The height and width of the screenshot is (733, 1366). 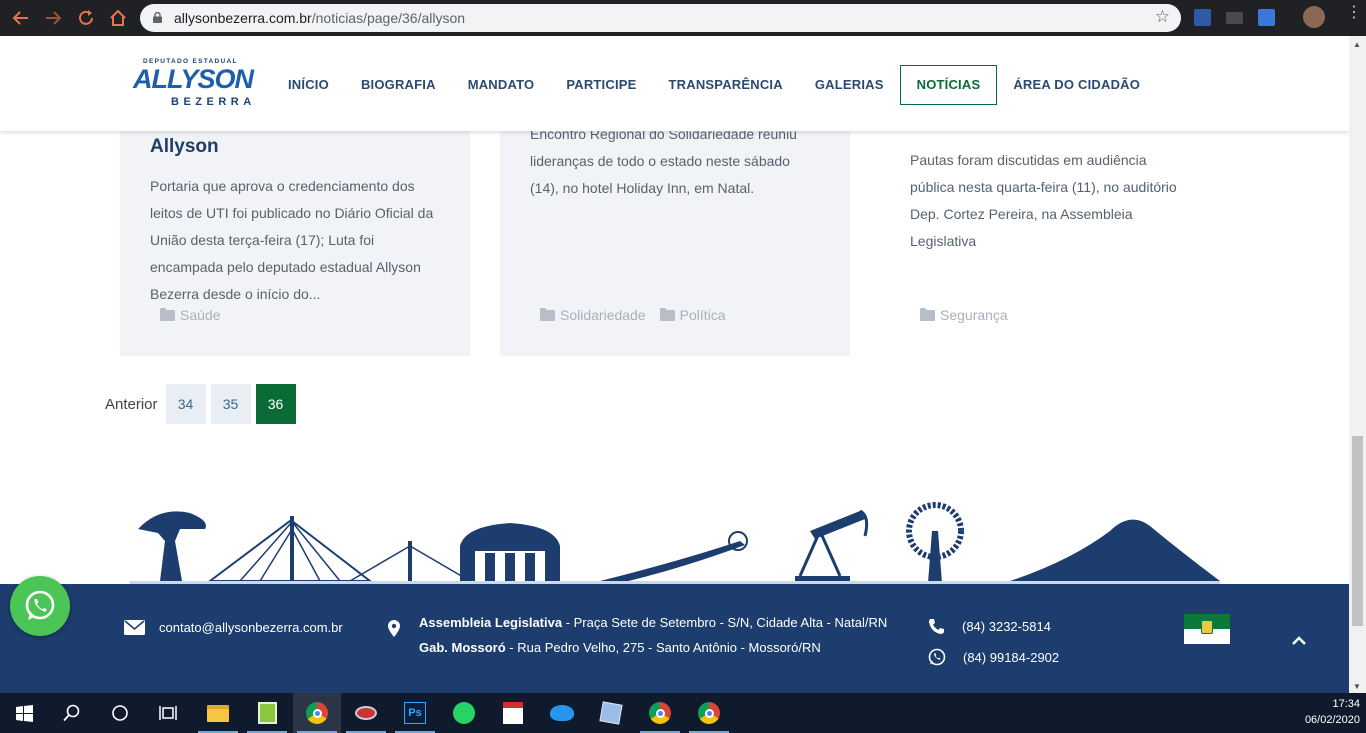 I want to click on excerpt-line: encampada pelo deputado estadual Allyson, so click(x=285, y=267).